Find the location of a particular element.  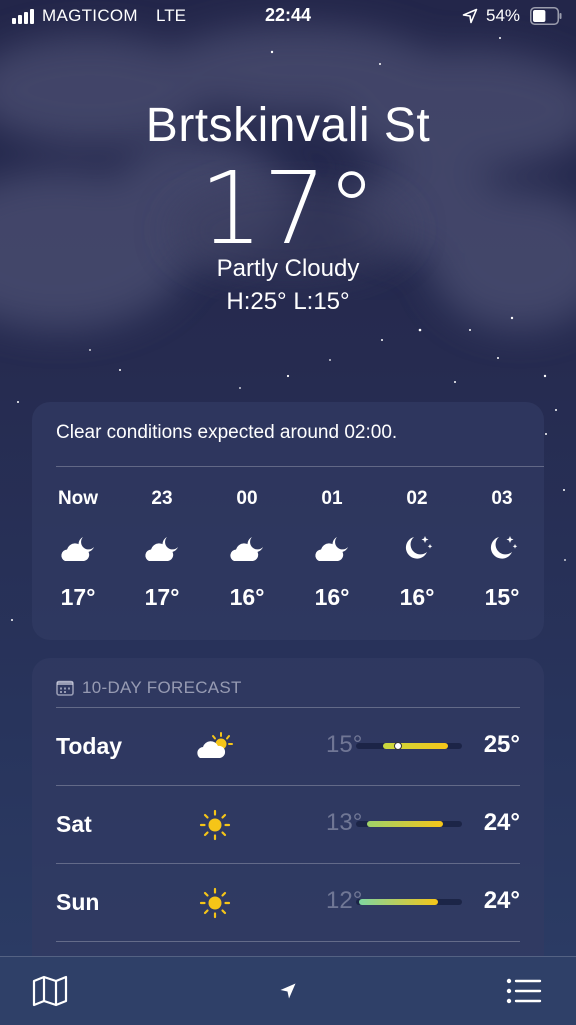

forecast-day: Sun is located at coordinates (78, 902).